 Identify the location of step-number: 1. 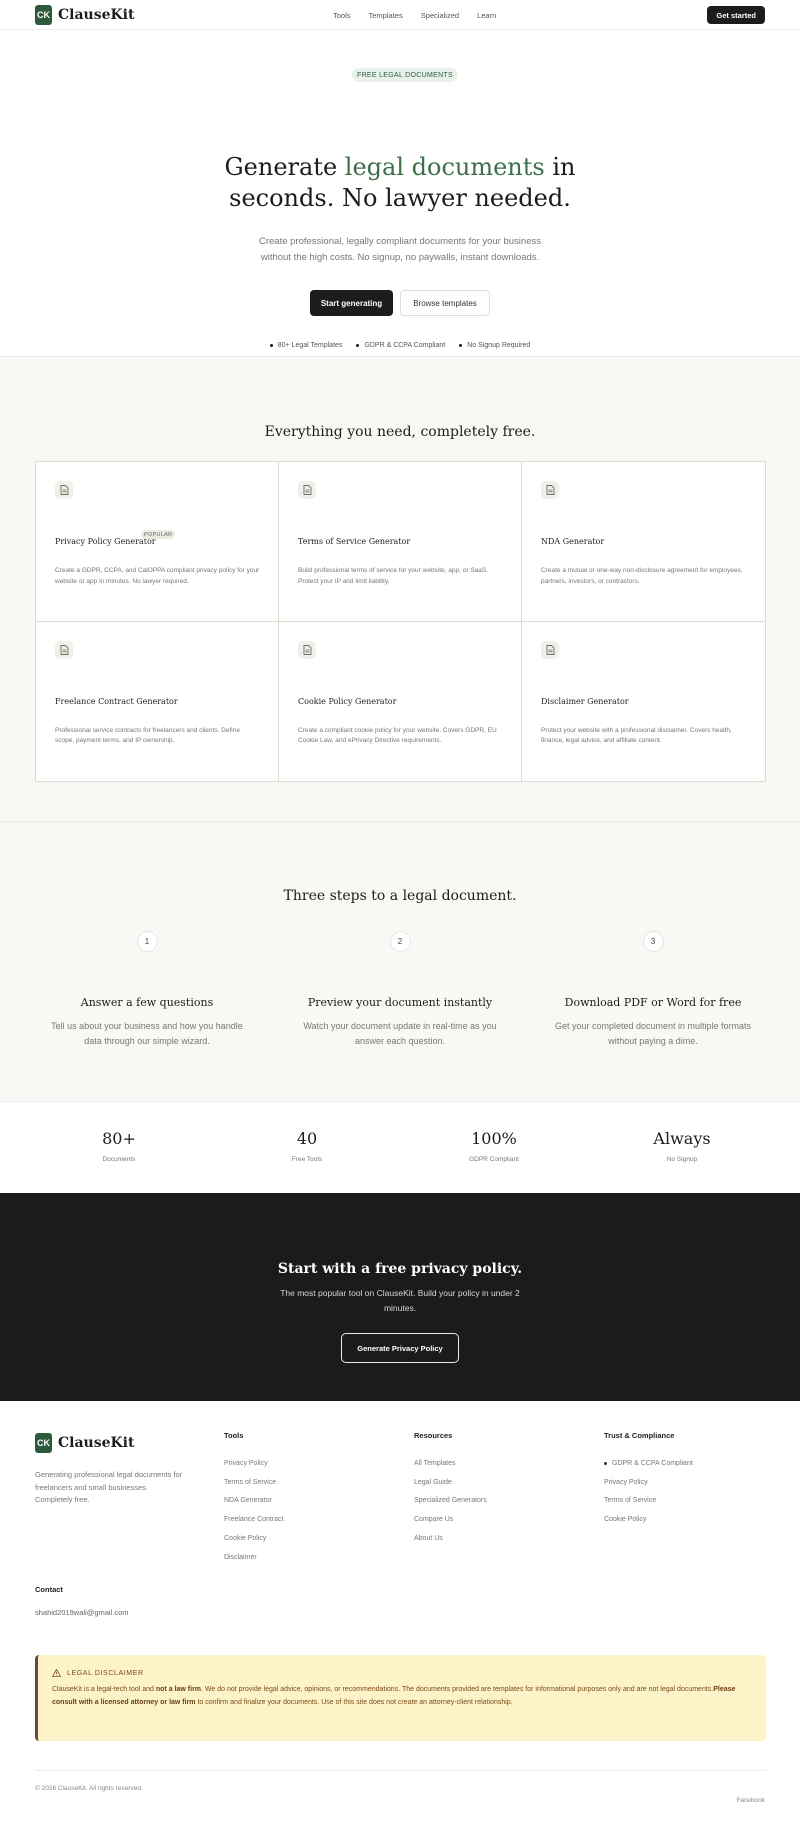
(147, 941).